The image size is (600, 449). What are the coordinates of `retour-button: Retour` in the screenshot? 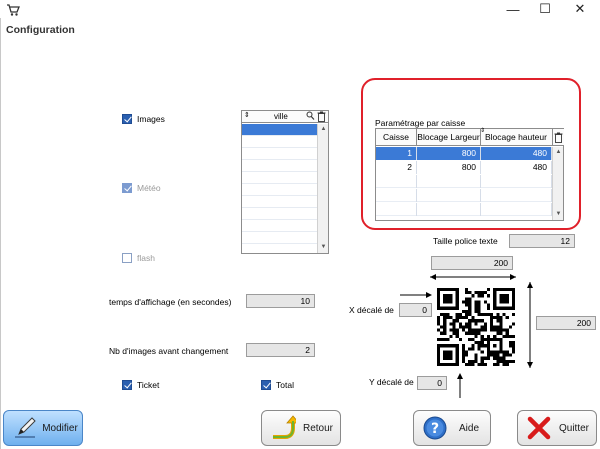 It's located at (301, 428).